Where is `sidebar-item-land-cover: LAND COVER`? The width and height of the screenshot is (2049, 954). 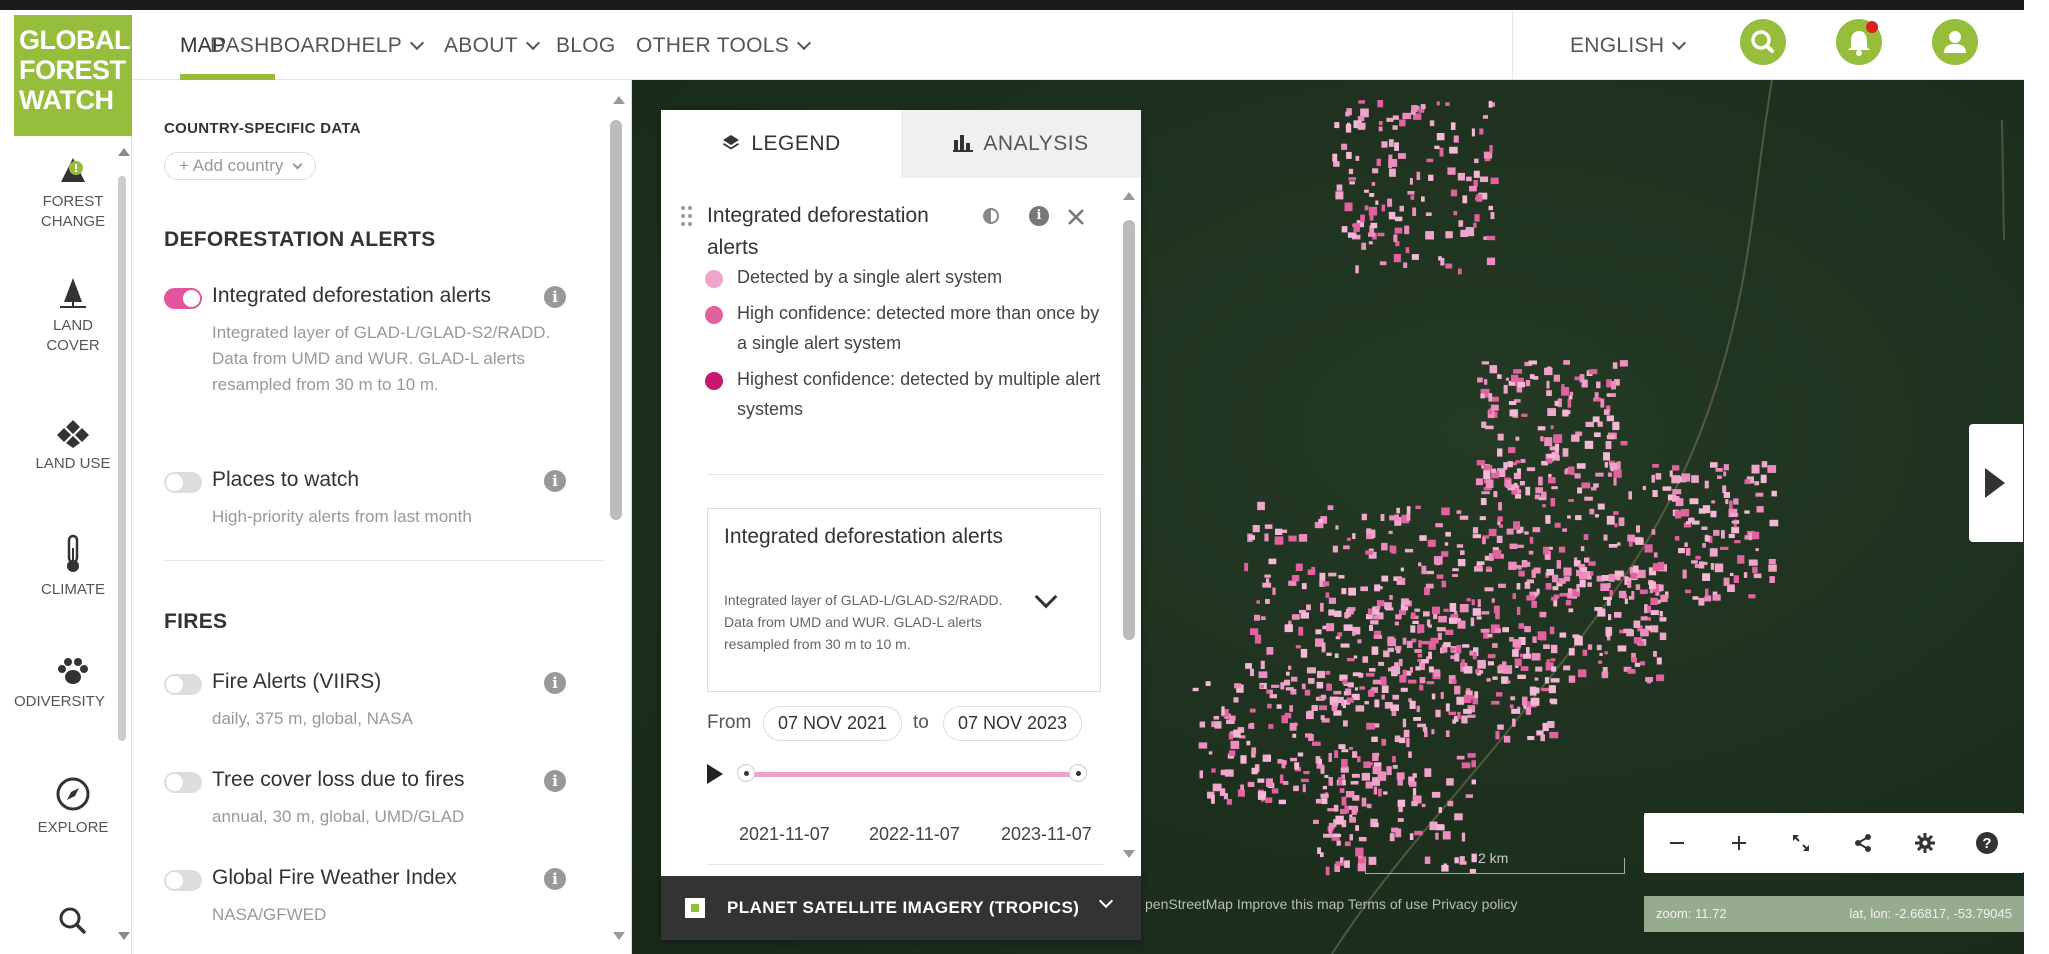
sidebar-item-land-cover: LAND COVER is located at coordinates (73, 316).